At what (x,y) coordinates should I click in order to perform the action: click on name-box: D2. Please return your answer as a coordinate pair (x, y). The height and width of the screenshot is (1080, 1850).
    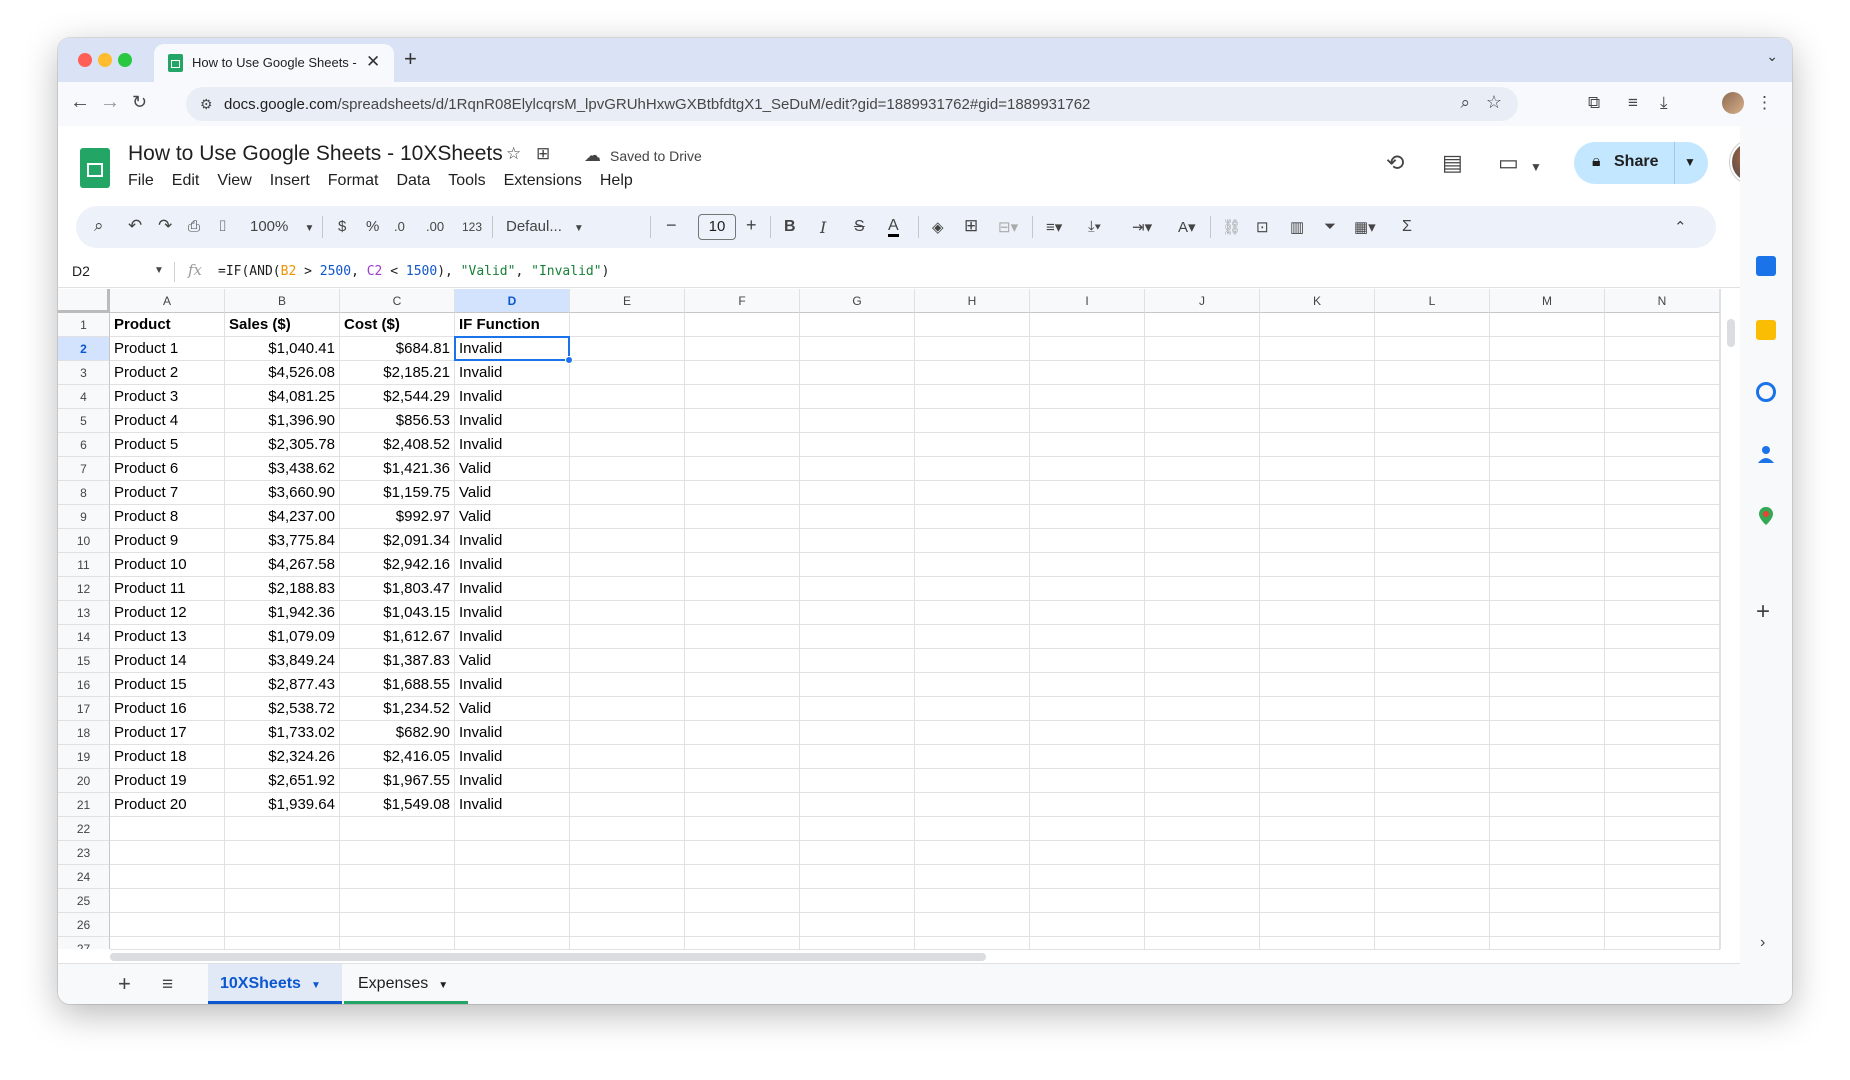
    Looking at the image, I should click on (81, 271).